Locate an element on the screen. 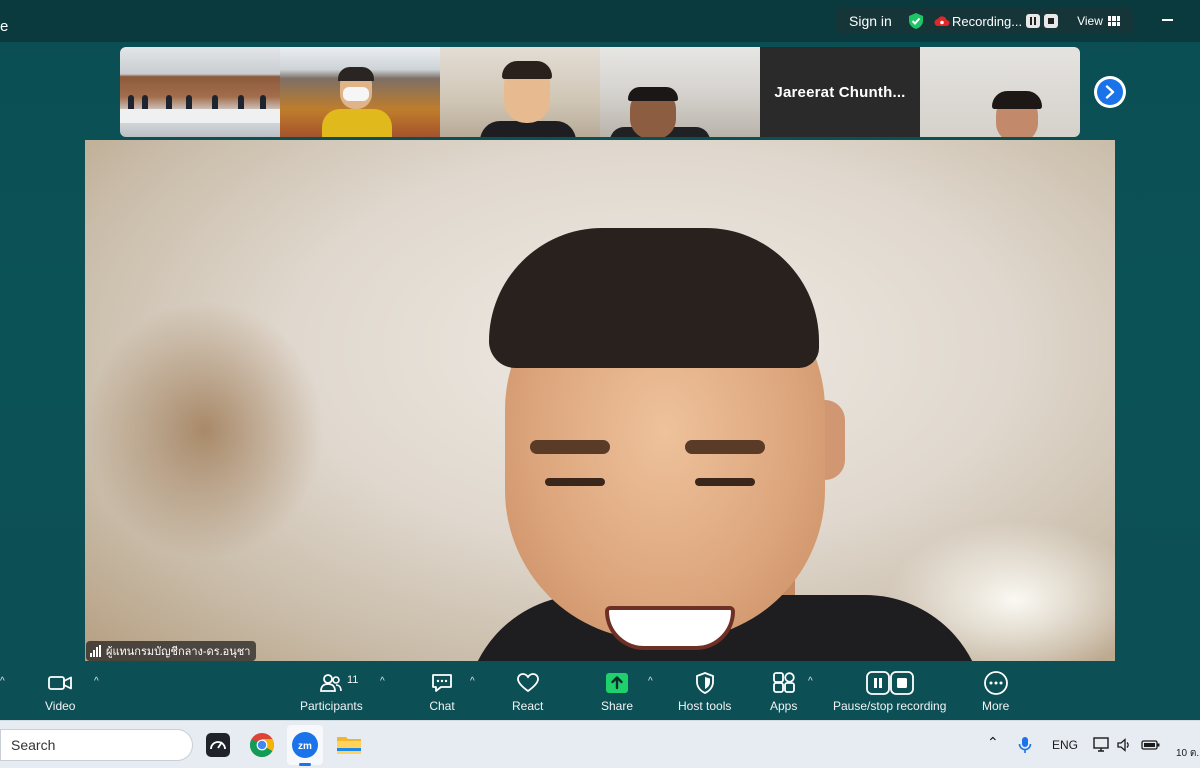 The width and height of the screenshot is (1200, 768). chevron-right-icon is located at coordinates (1110, 92).